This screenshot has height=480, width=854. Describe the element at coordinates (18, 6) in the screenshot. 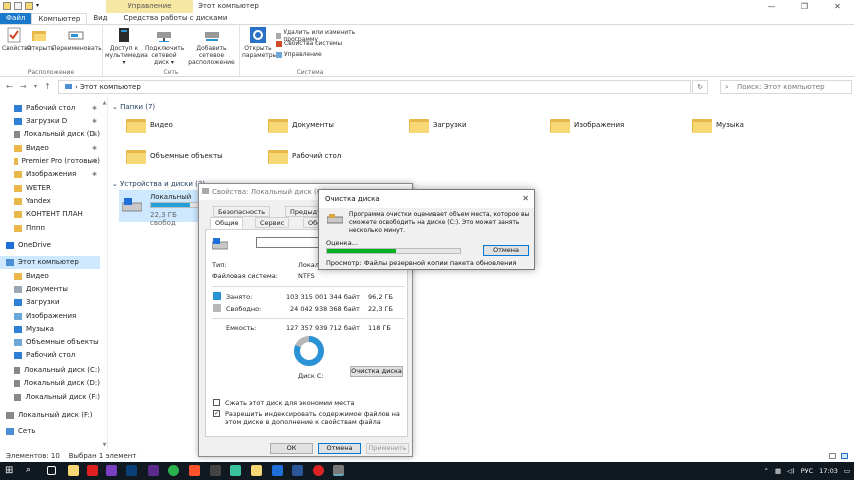

I see `properties-icon` at that location.